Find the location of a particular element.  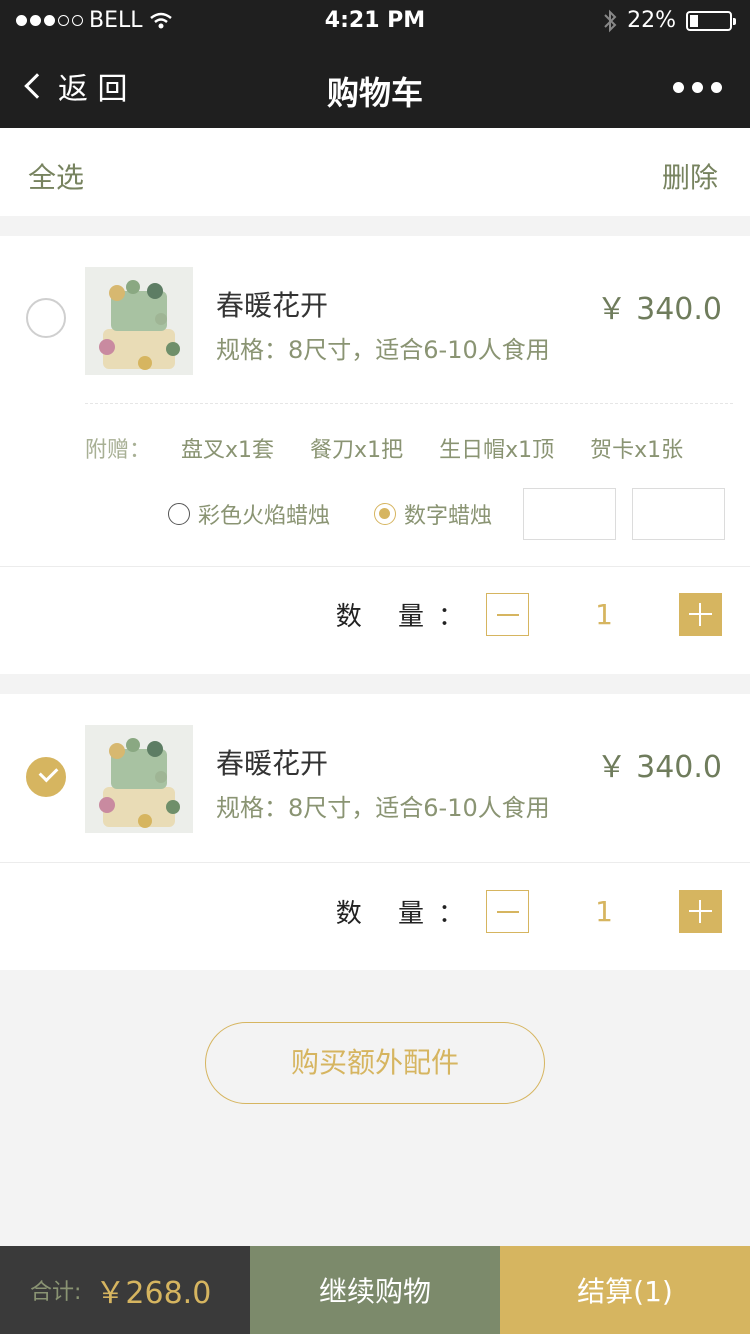

nav-bar: 返 回 购物车 is located at coordinates (375, 86).